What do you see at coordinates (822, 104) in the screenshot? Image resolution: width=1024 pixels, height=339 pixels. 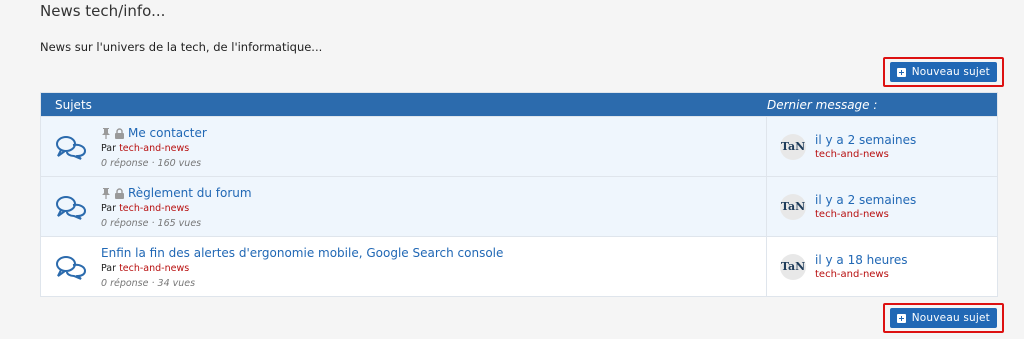 I see `header-last-message: Dernier message :` at bounding box center [822, 104].